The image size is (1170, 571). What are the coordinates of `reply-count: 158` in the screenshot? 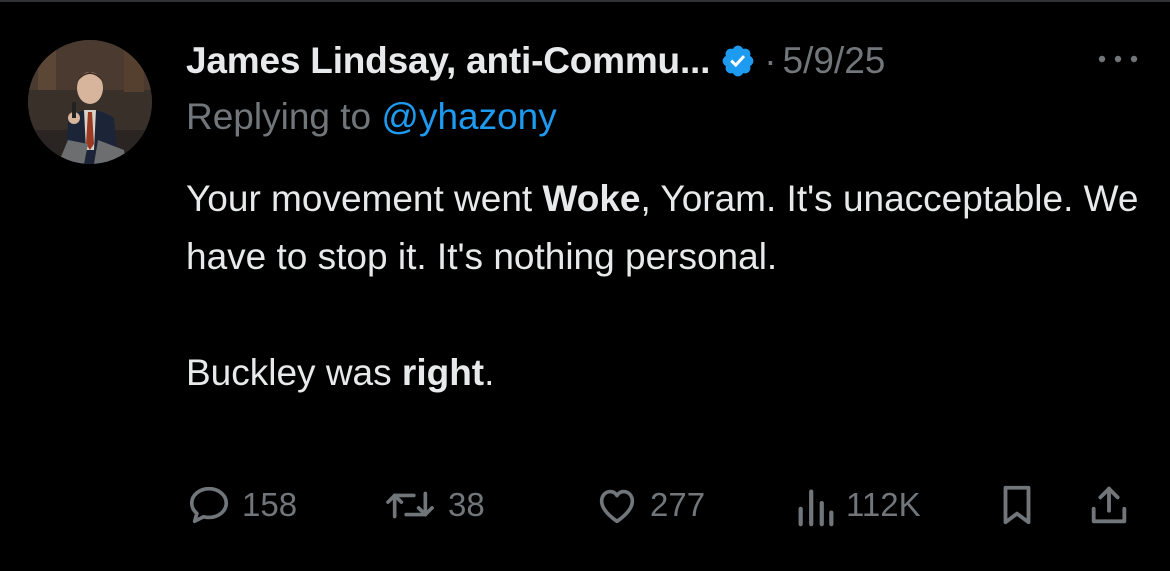 It's located at (270, 504).